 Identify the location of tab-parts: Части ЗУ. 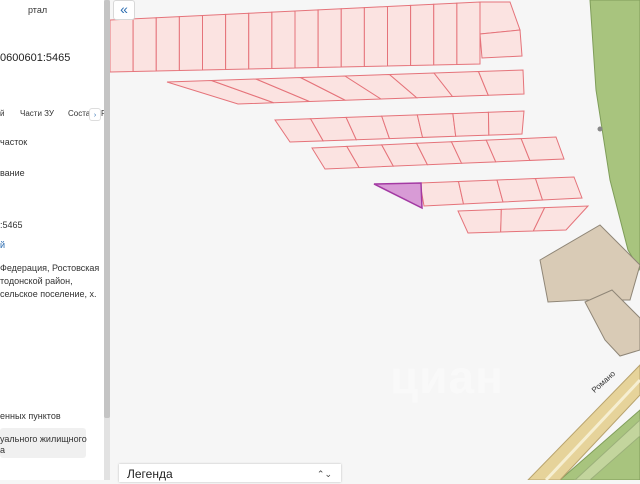
(37, 113).